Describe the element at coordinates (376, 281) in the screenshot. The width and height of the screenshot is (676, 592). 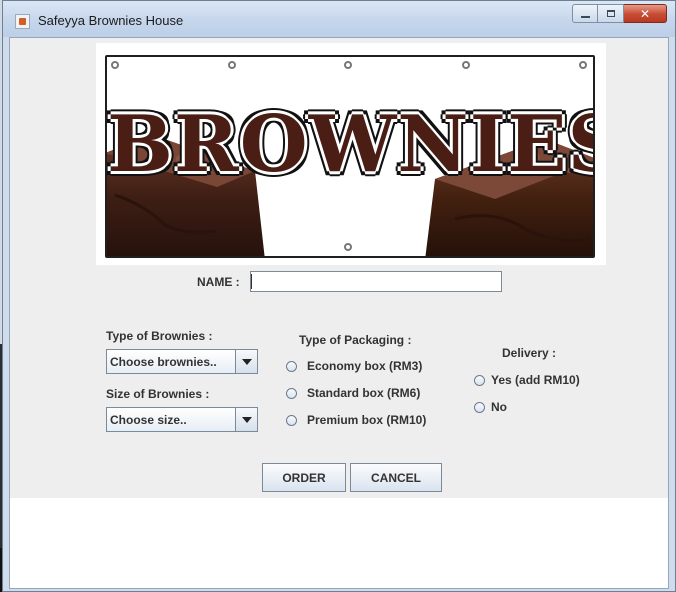
I see `name-input` at that location.